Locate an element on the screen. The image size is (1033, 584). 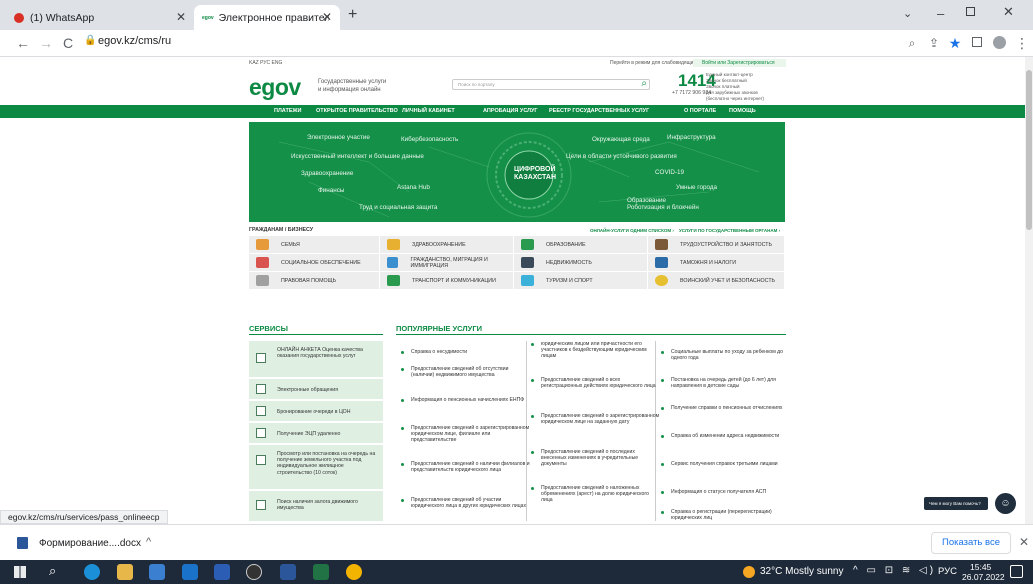
store-icon is located at coordinates (157, 572).